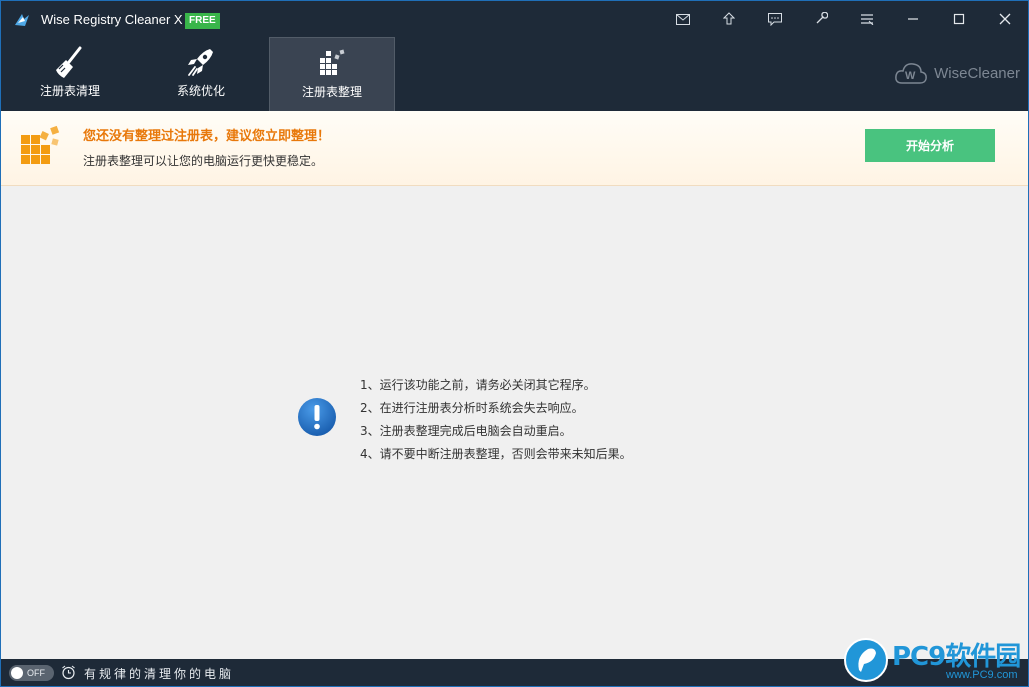 This screenshot has width=1029, height=687. I want to click on menu-button, so click(867, 19).